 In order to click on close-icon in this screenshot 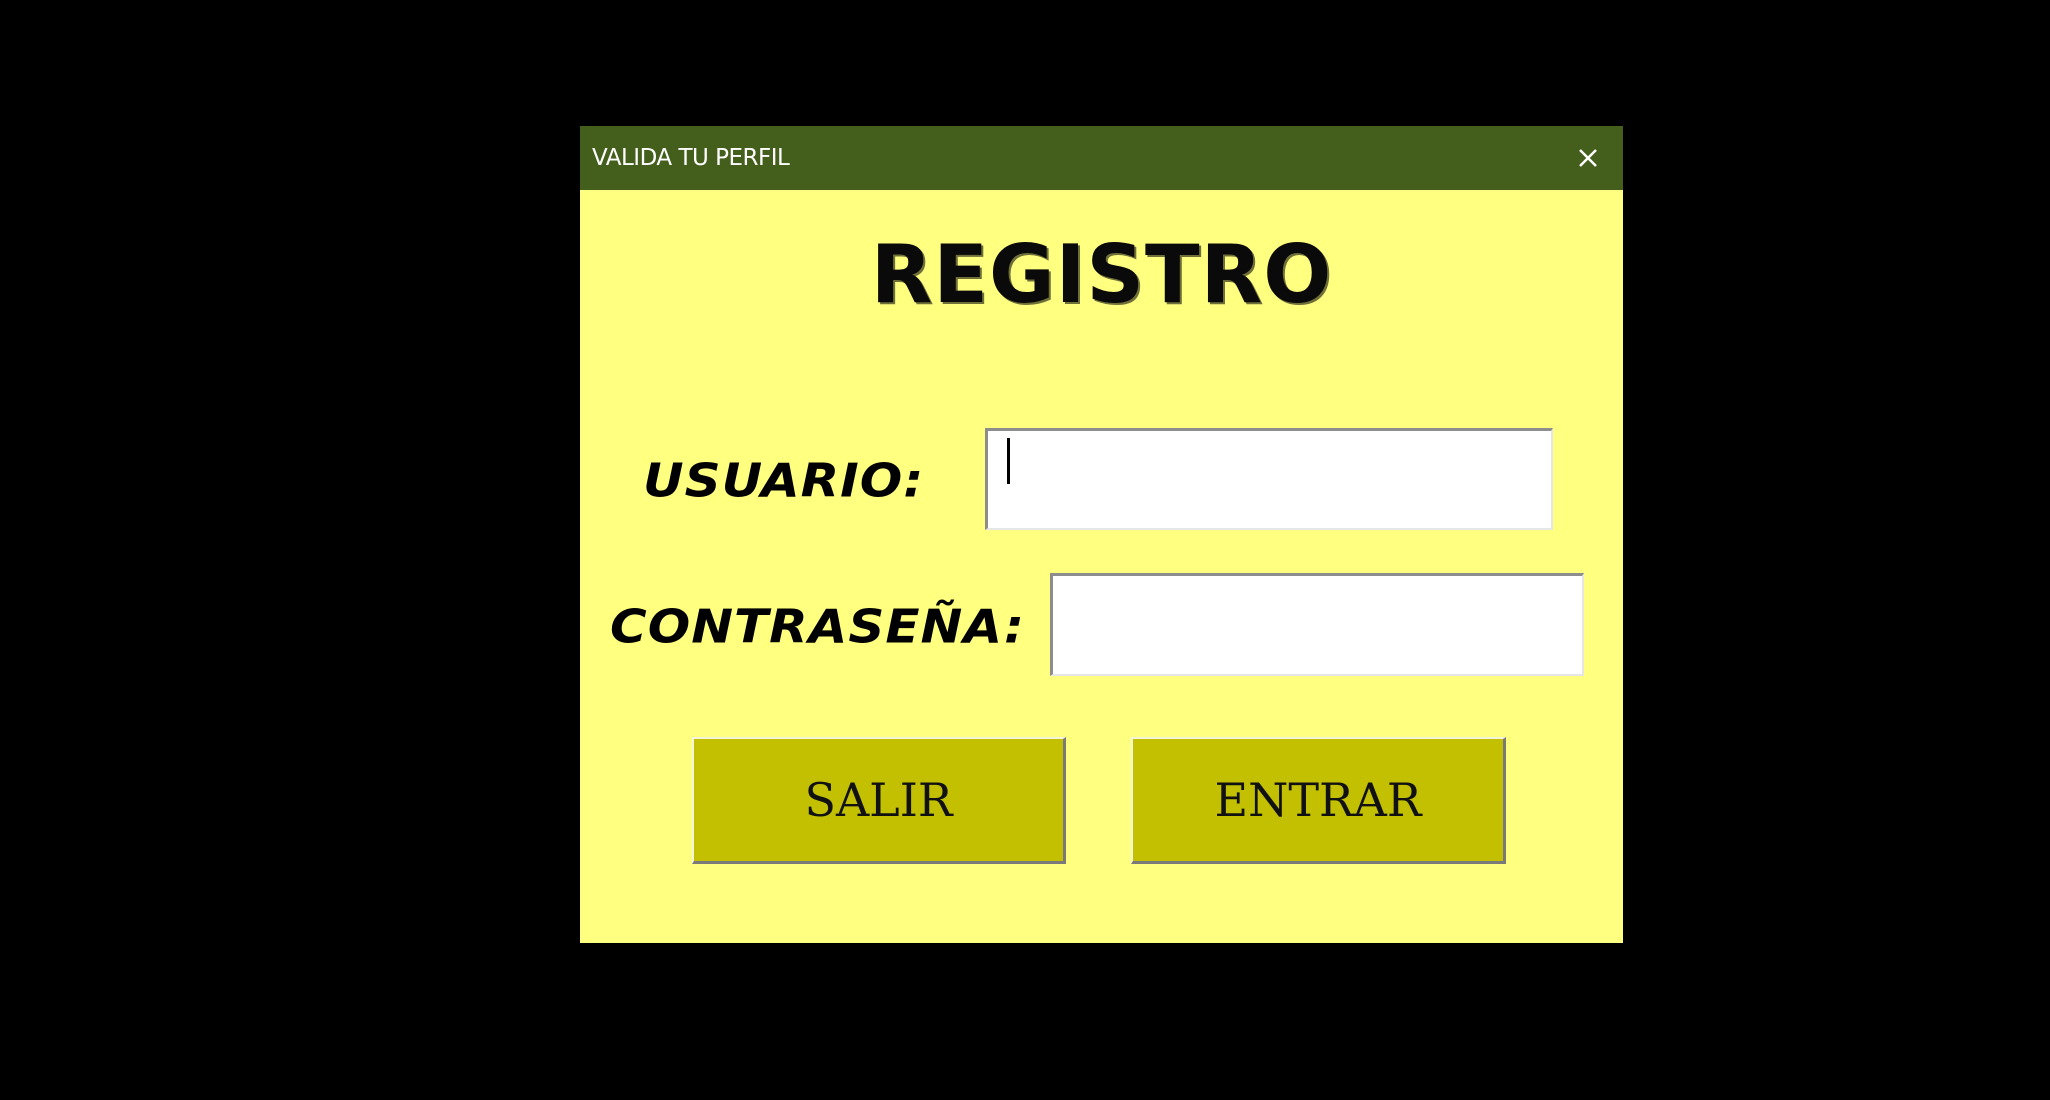, I will do `click(1588, 158)`.